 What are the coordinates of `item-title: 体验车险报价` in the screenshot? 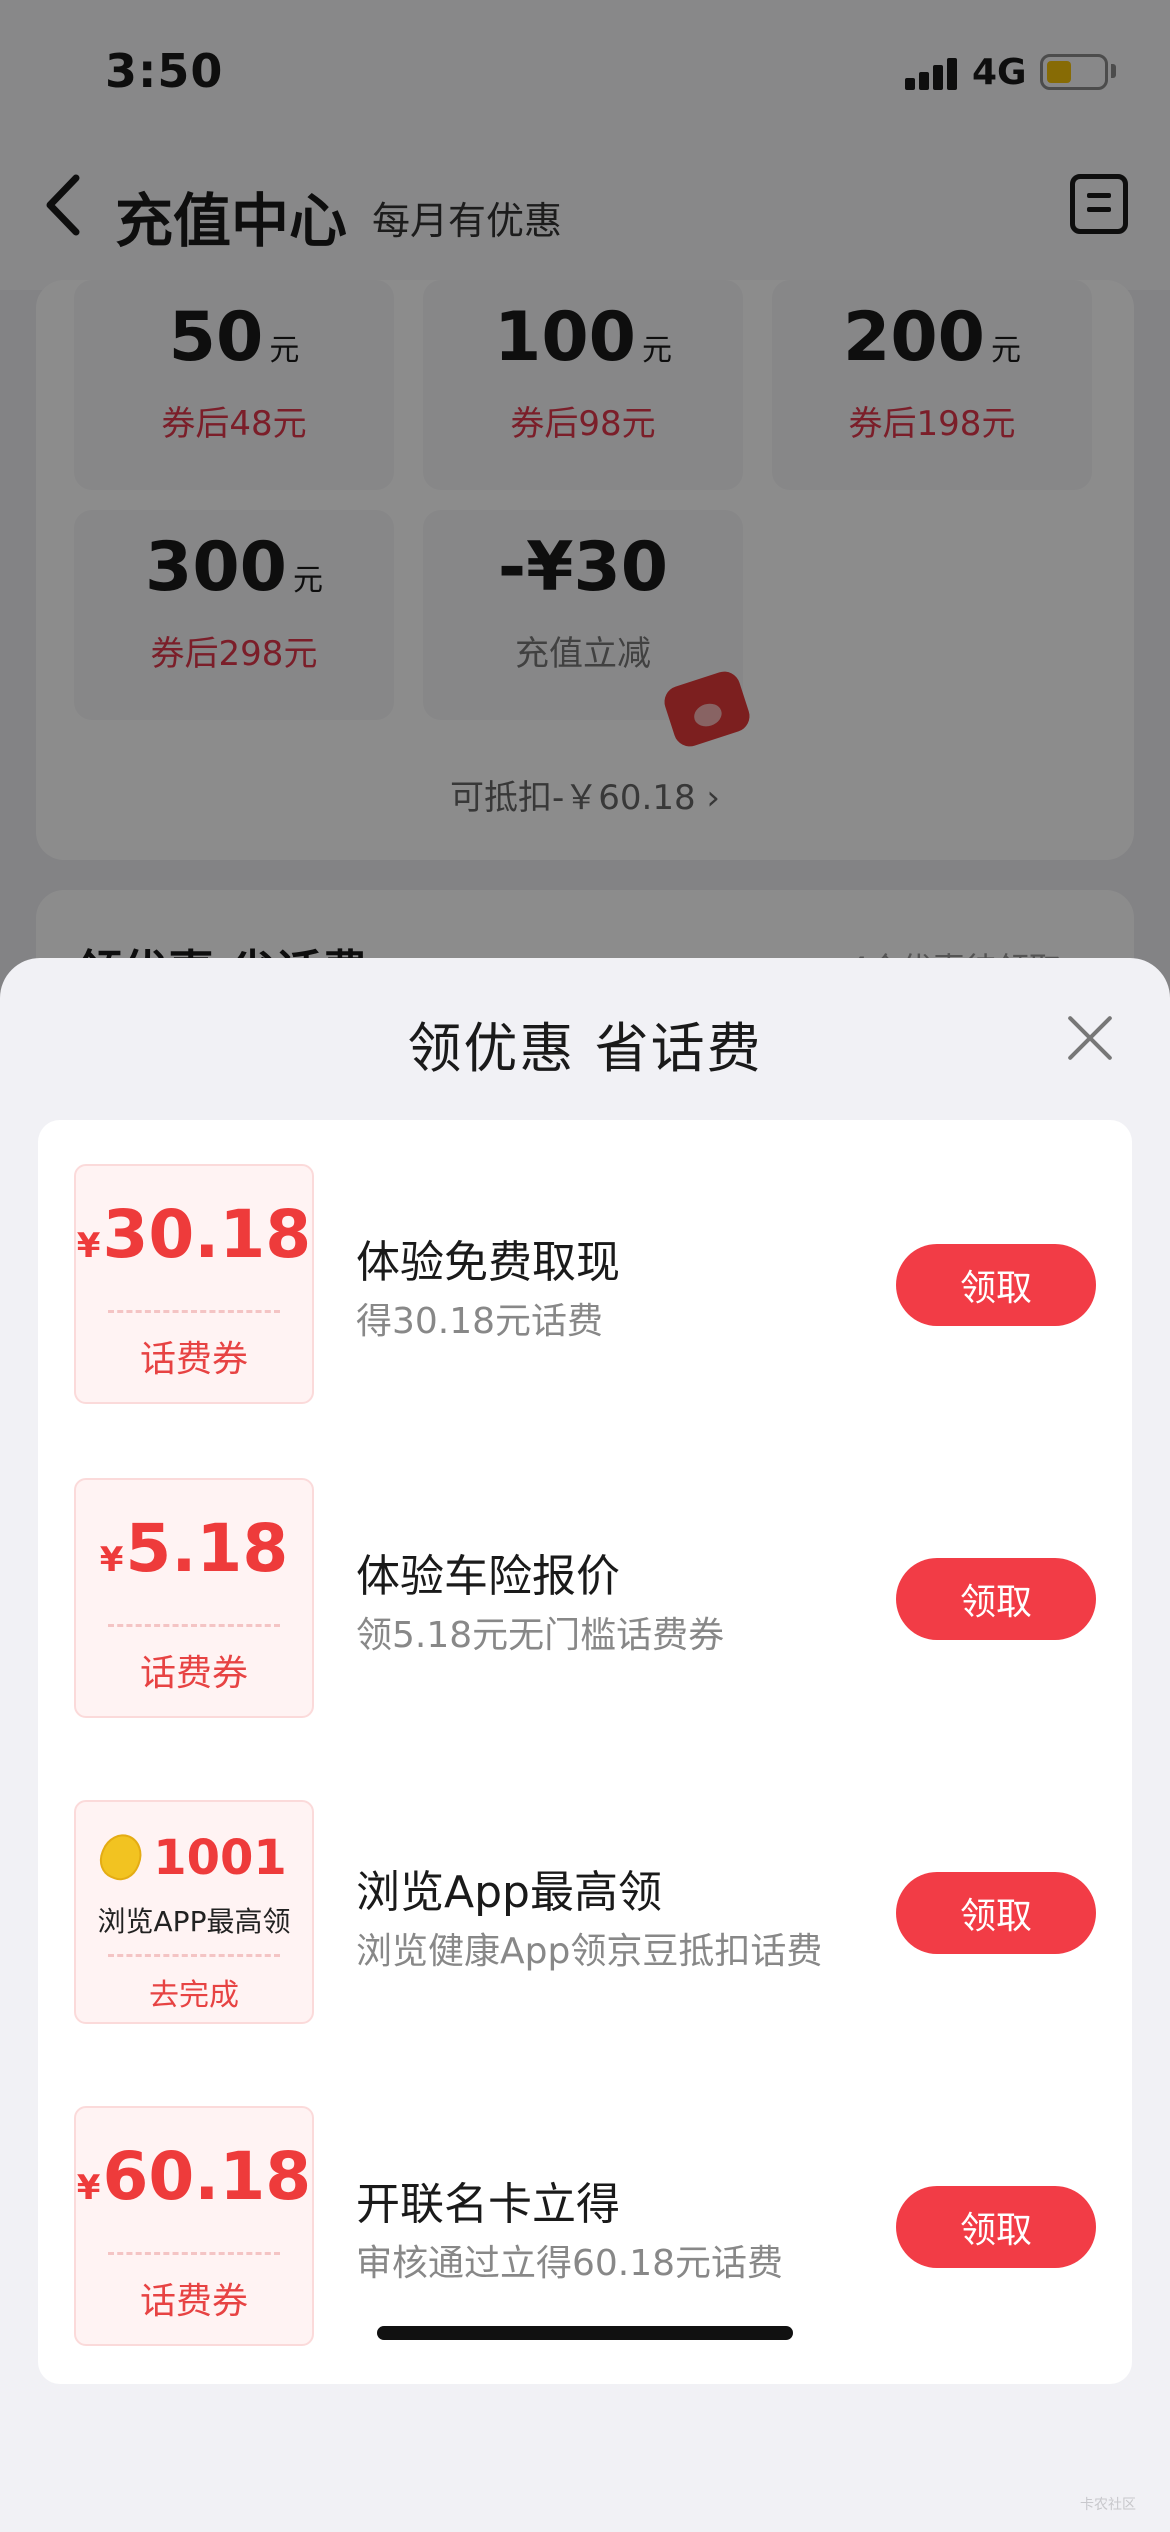 It's located at (488, 1576).